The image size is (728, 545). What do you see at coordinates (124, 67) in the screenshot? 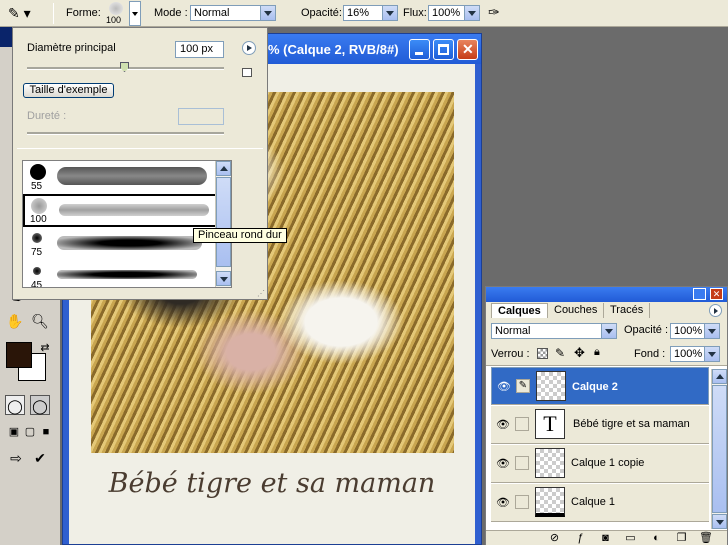
I see `diameter-slider-thumb` at bounding box center [124, 67].